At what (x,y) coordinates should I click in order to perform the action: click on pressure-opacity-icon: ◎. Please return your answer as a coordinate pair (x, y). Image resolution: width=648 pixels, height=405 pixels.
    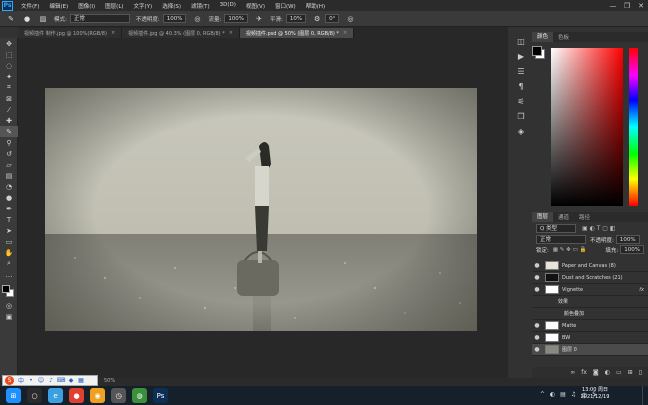
    Looking at the image, I should click on (197, 19).